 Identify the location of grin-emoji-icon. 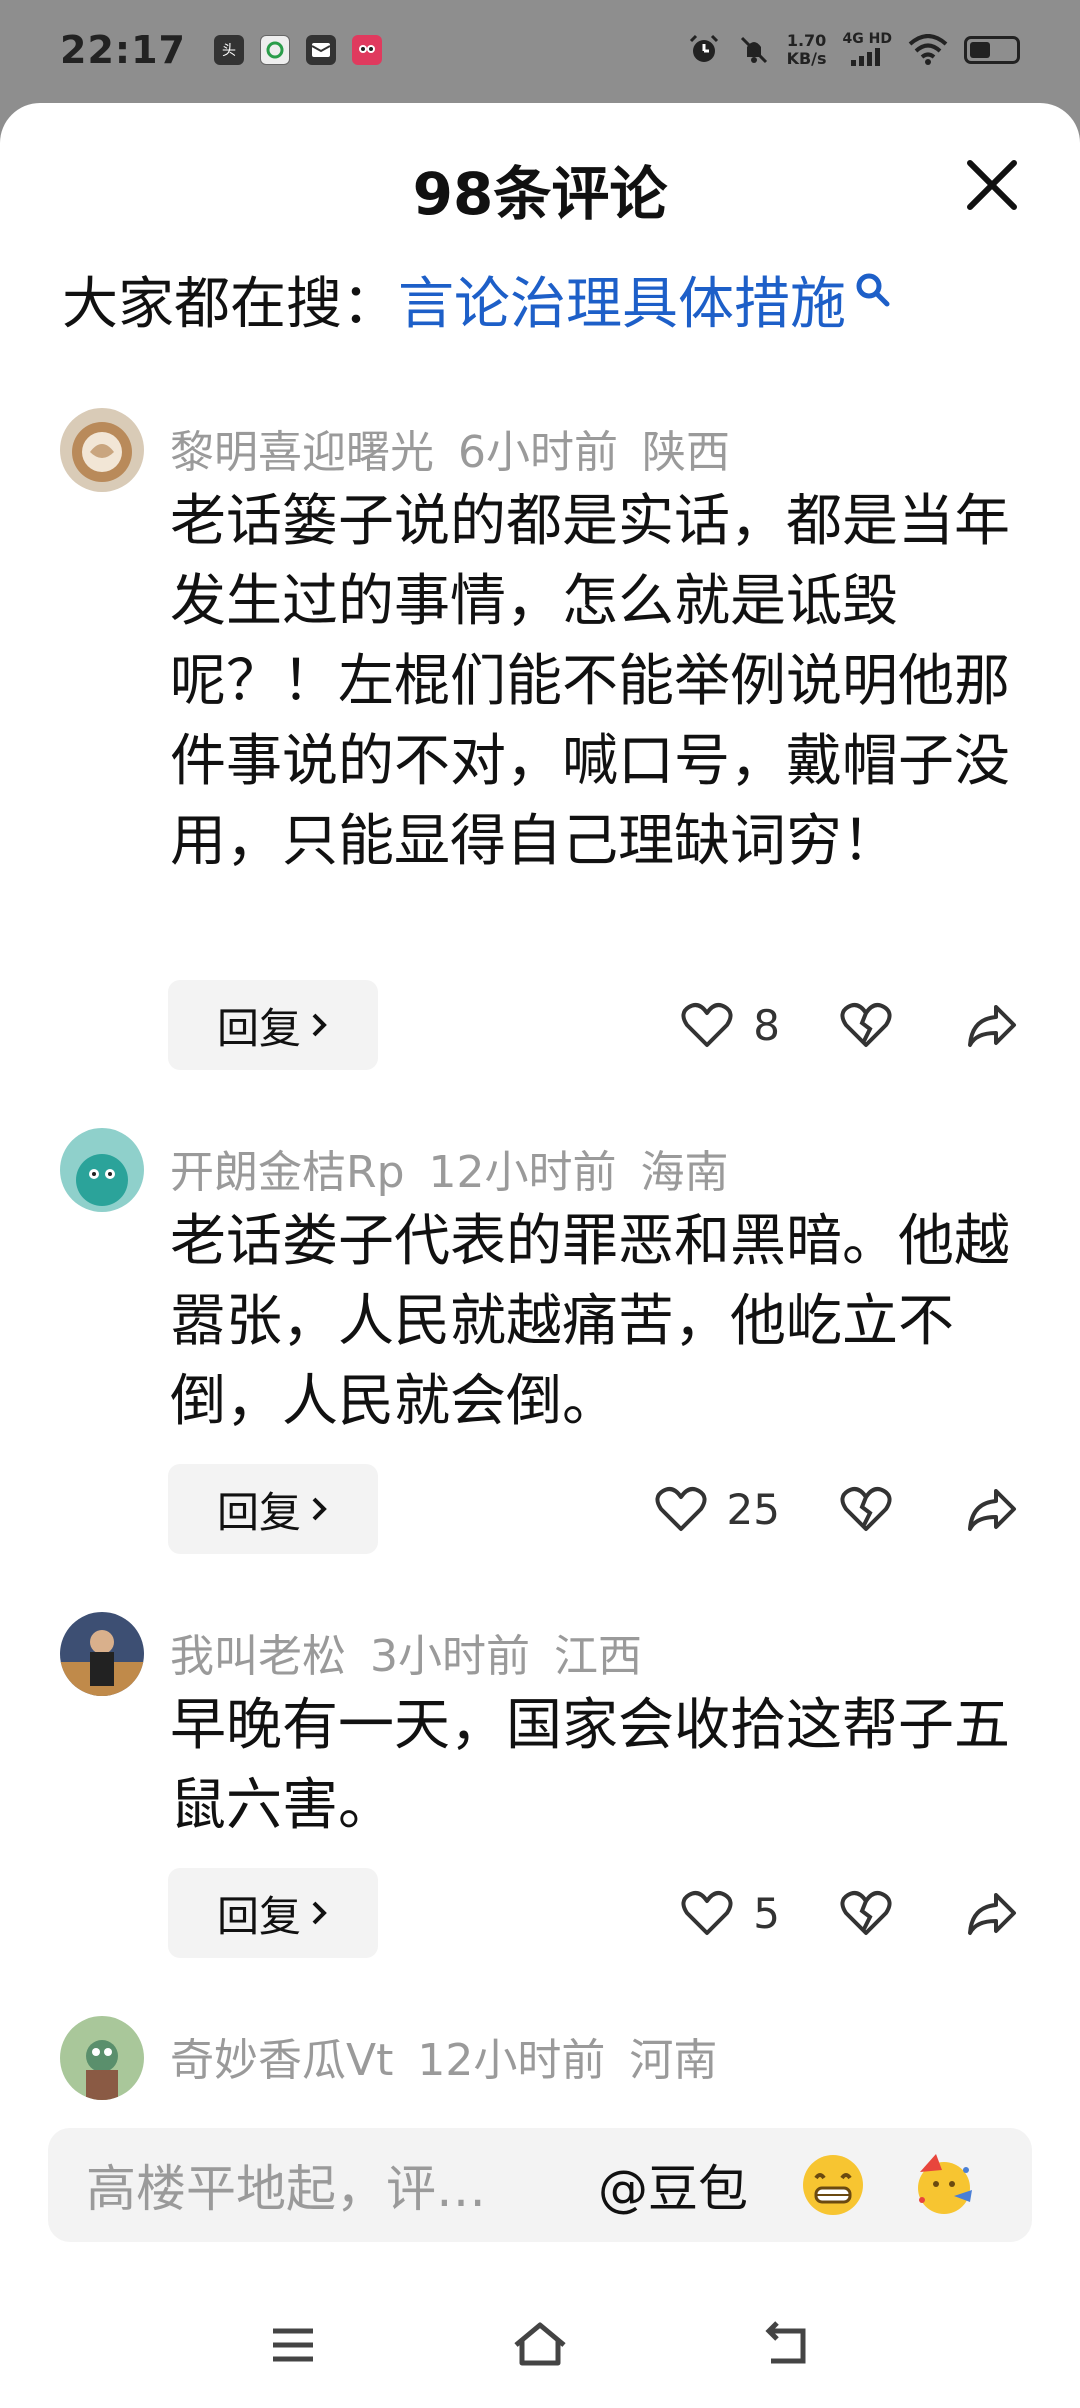
(833, 2185).